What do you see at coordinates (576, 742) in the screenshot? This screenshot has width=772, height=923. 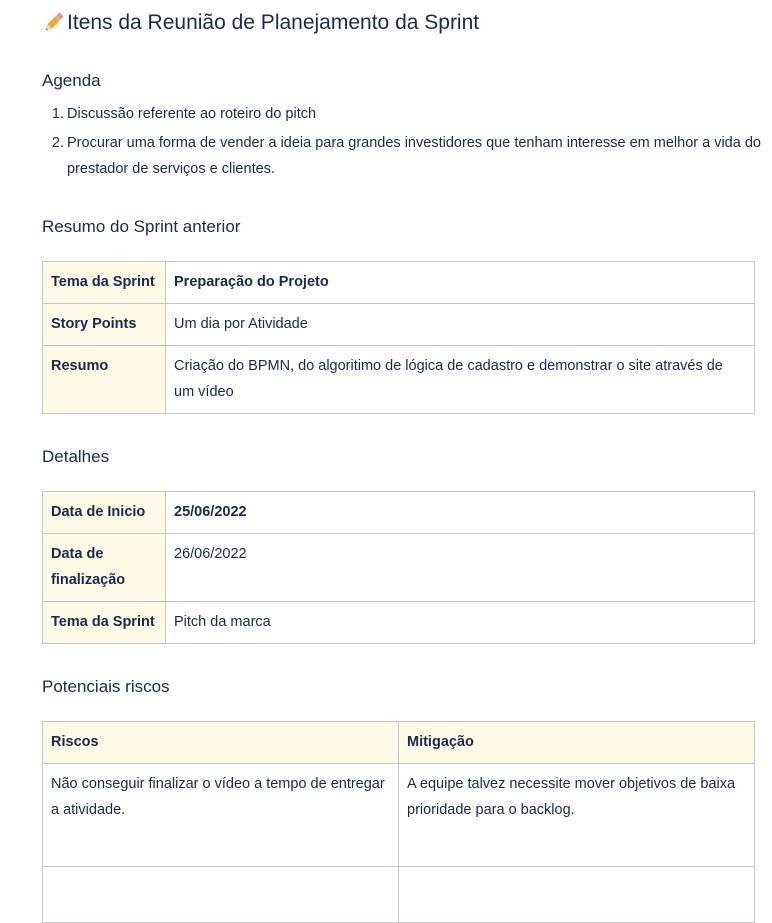 I see `column-header-mitigation: Mitigação` at bounding box center [576, 742].